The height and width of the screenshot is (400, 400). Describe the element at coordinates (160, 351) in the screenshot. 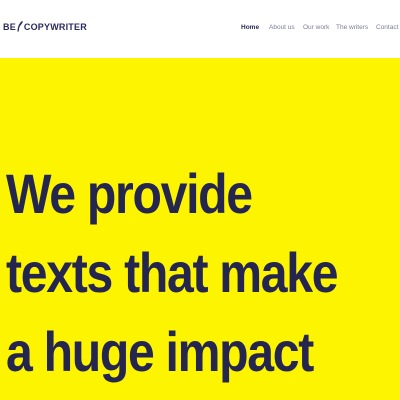

I see `hero-headline-line-3: a huge impact` at that location.